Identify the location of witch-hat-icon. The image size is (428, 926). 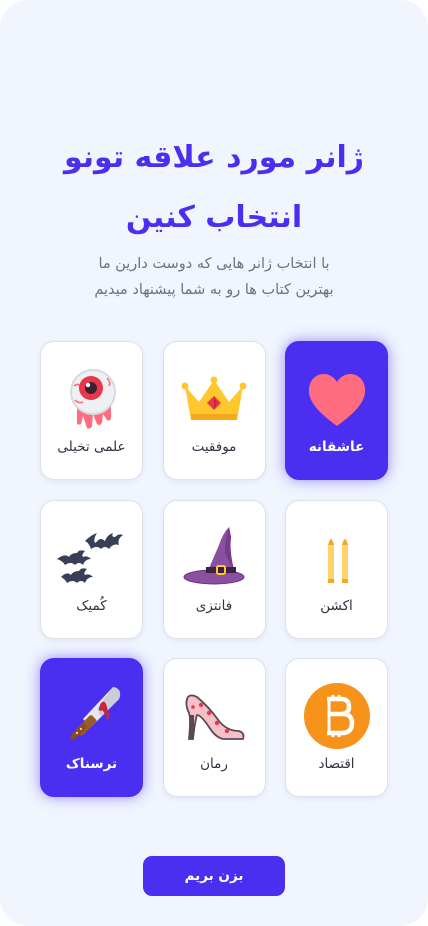
(214, 558).